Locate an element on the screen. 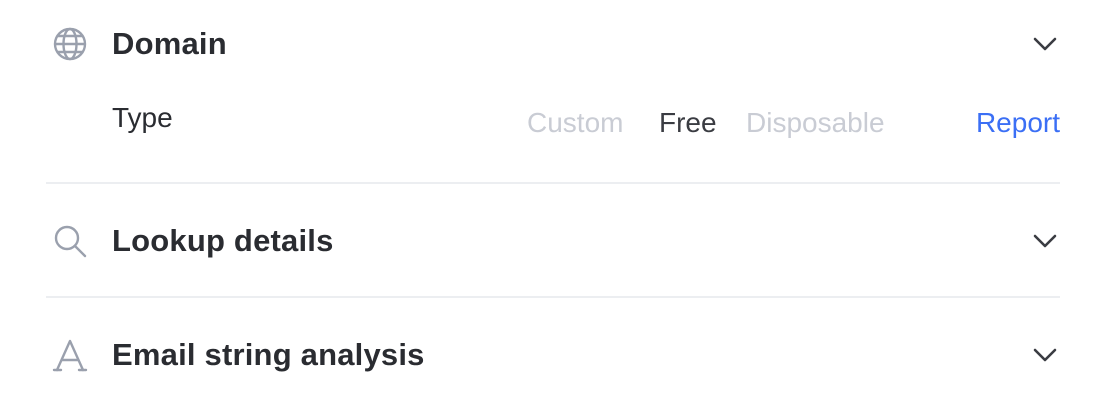  chevron-up-icon is located at coordinates (1045, 44).